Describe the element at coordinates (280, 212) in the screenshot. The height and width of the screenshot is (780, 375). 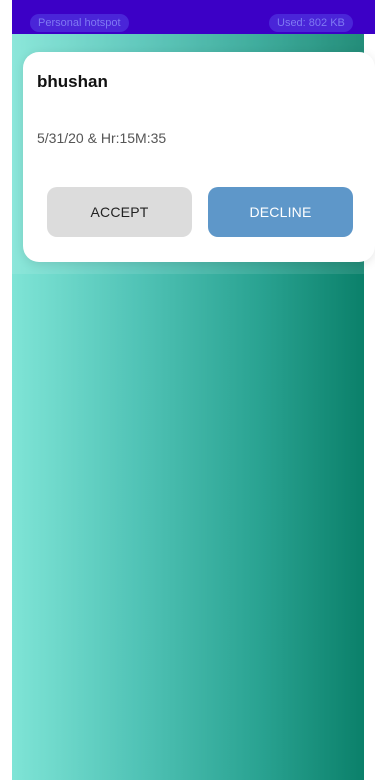
I see `decline-button: DECLINE` at that location.